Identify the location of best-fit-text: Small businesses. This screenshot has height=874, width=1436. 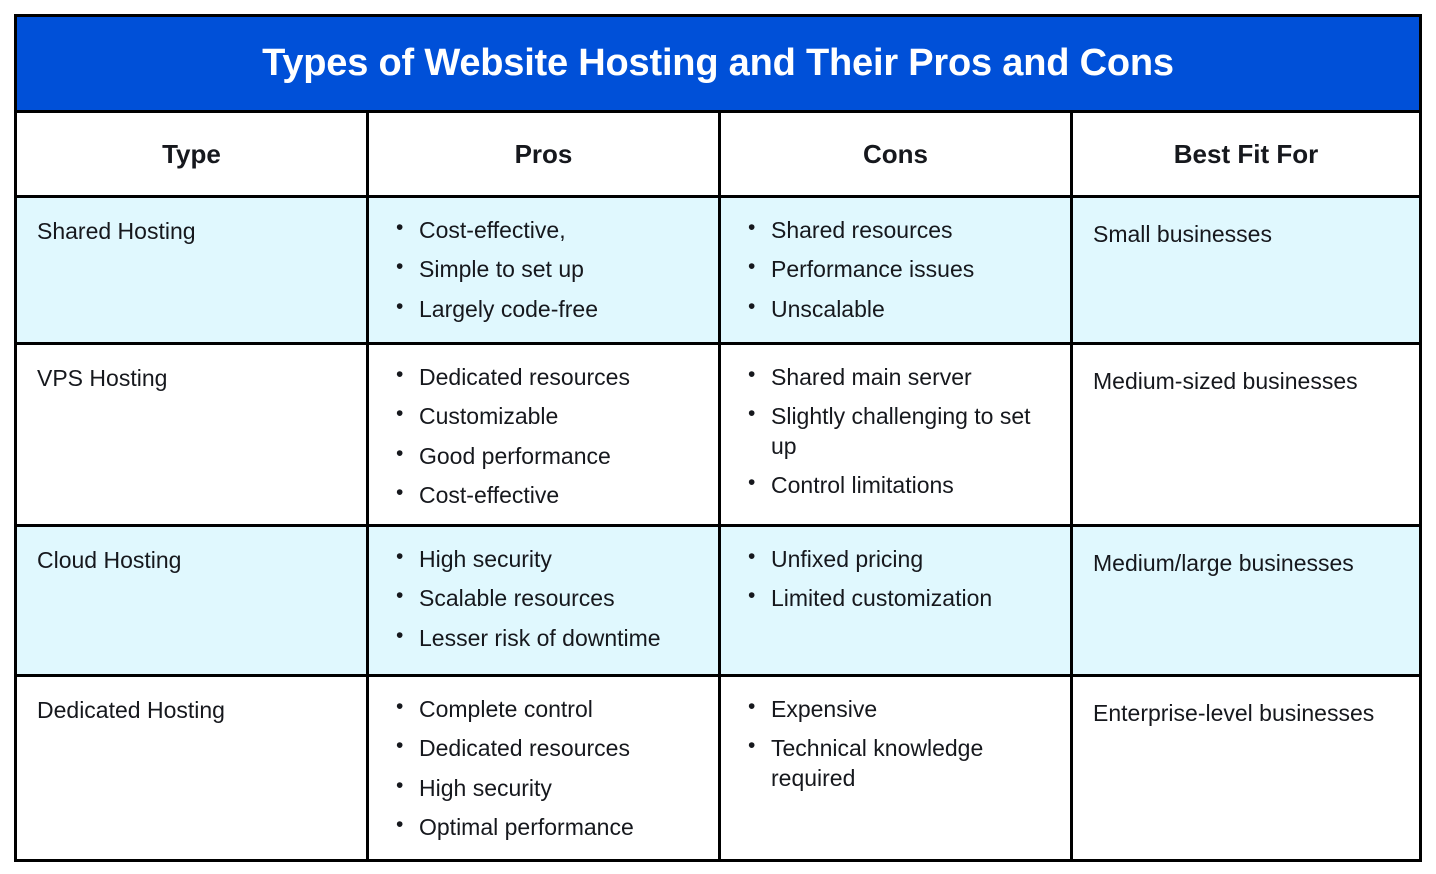
(1182, 234).